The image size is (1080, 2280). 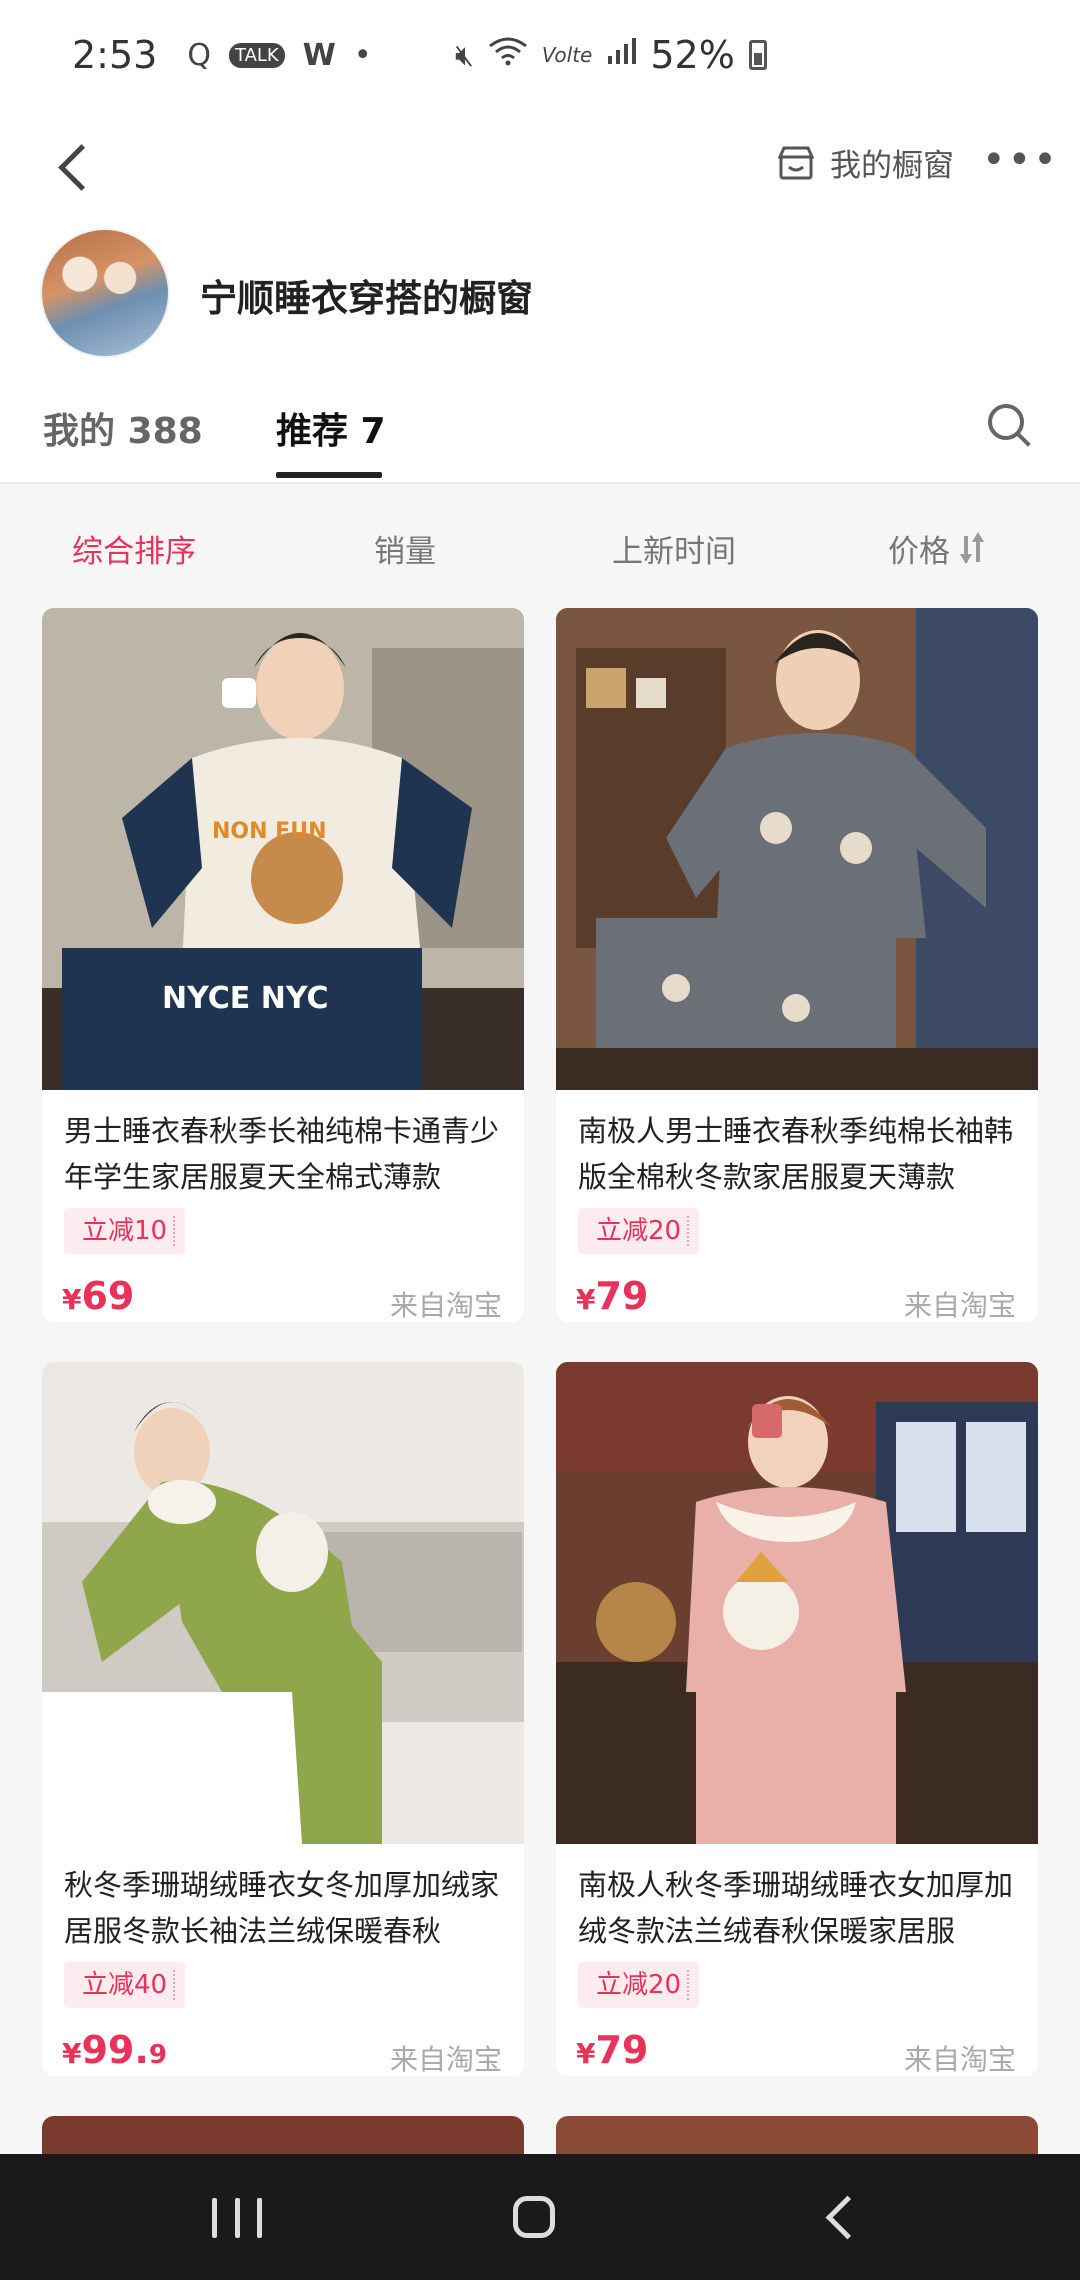 What do you see at coordinates (134, 548) in the screenshot?
I see `sort-comprehensive: 综合排序` at bounding box center [134, 548].